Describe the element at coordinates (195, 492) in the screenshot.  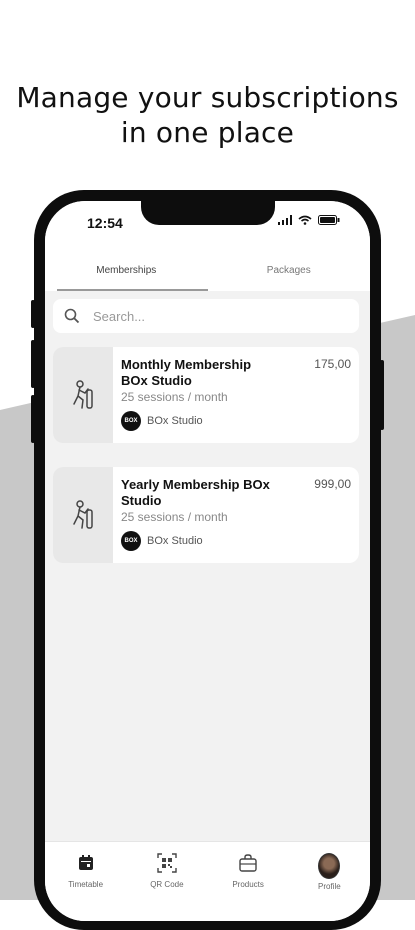
I see `card-title: Yearly Membership BOx Studio` at that location.